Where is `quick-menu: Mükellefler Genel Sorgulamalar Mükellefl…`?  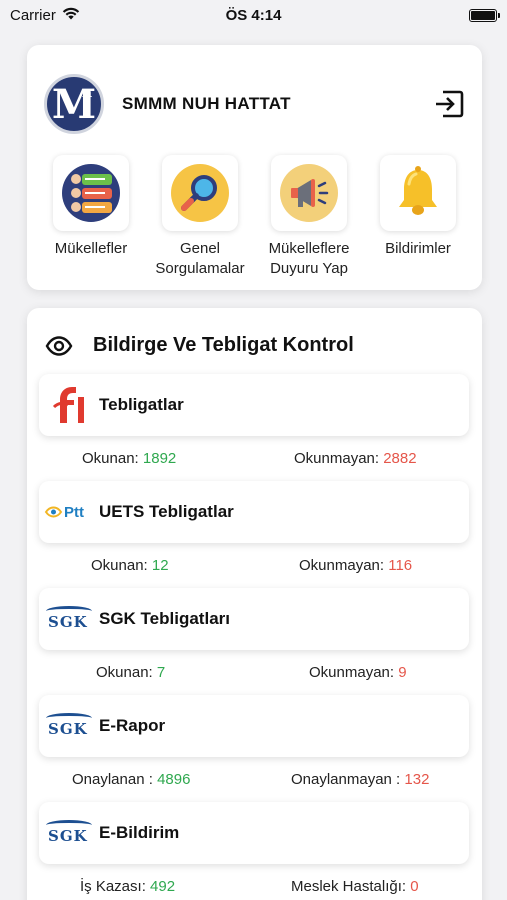 quick-menu: Mükellefler Genel Sorgulamalar Mükellefl… is located at coordinates (254, 217).